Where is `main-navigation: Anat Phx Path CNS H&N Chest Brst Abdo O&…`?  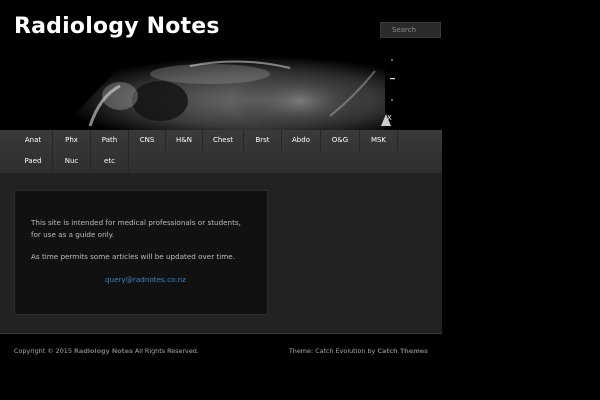 main-navigation: Anat Phx Path CNS H&N Chest Brst Abdo O&… is located at coordinates (221, 151).